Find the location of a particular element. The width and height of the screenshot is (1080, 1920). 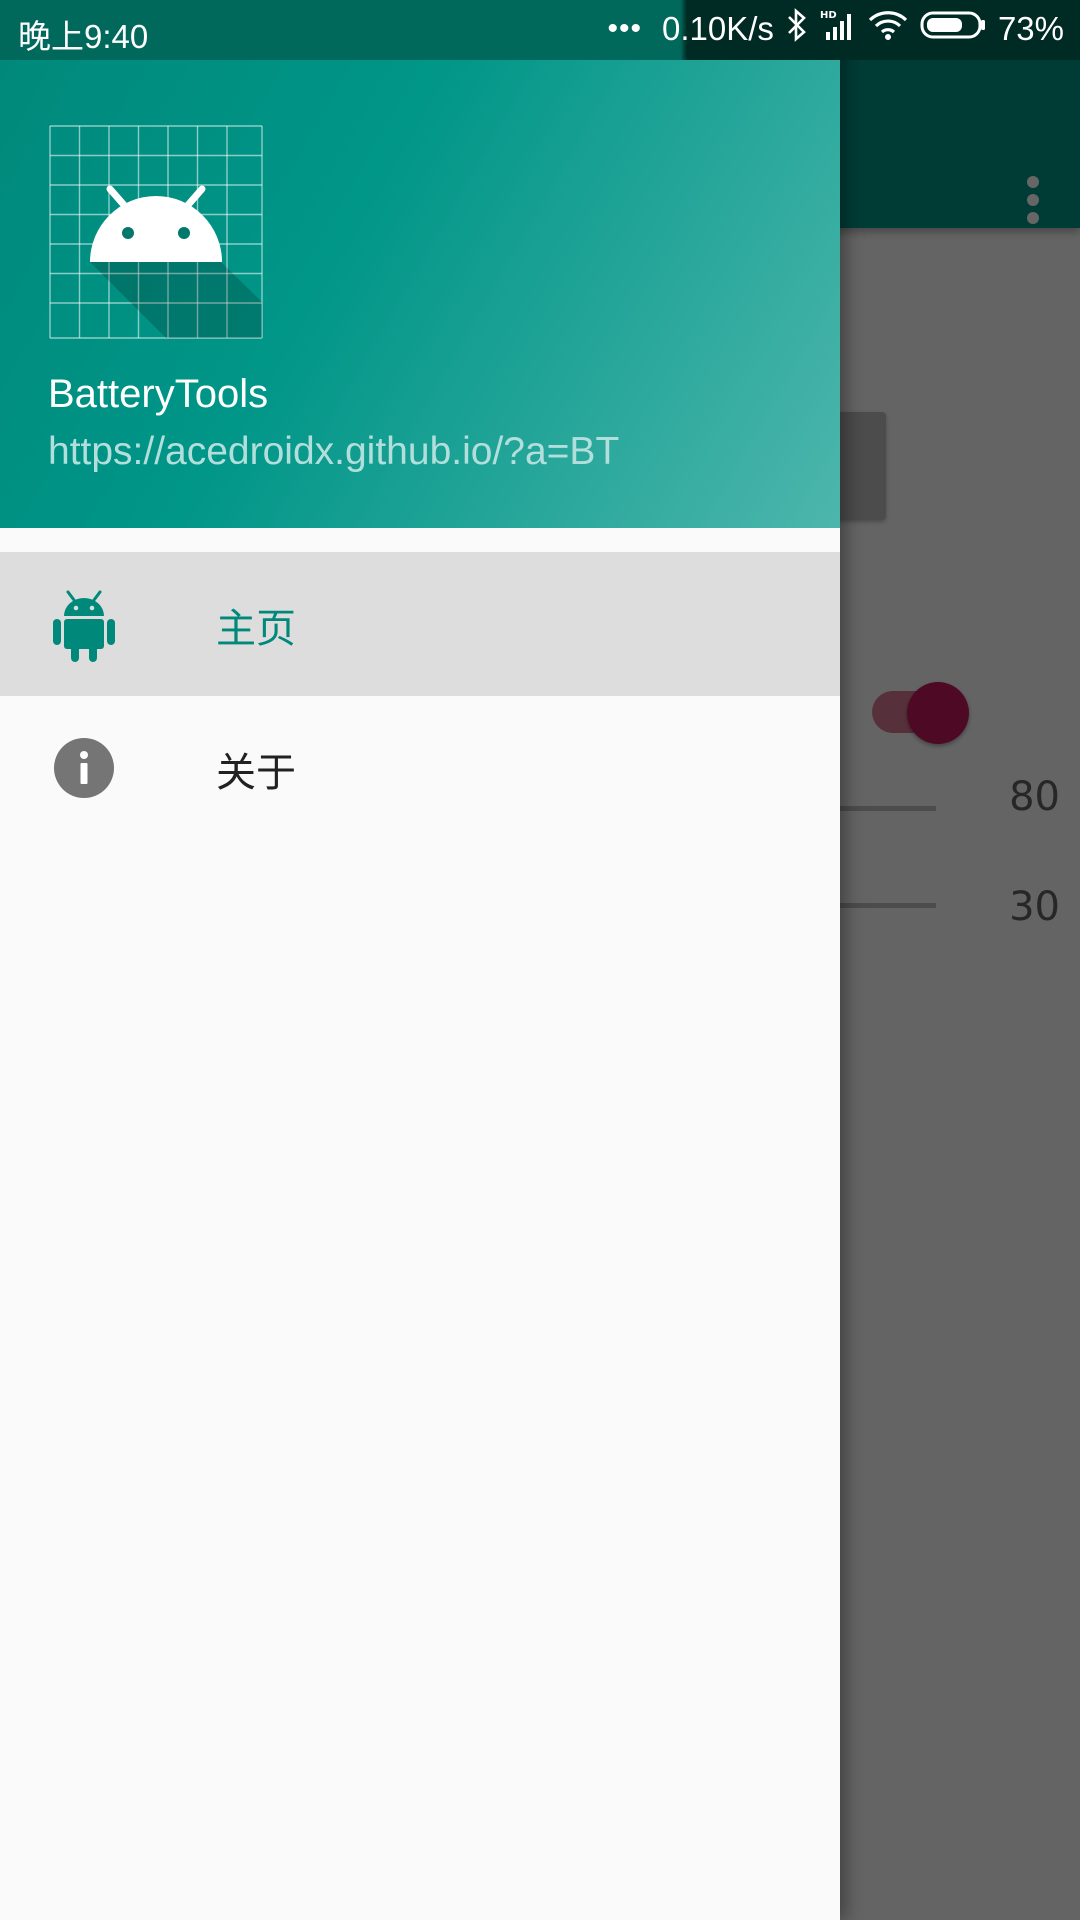

network-speed: 0.10K/s is located at coordinates (718, 28).